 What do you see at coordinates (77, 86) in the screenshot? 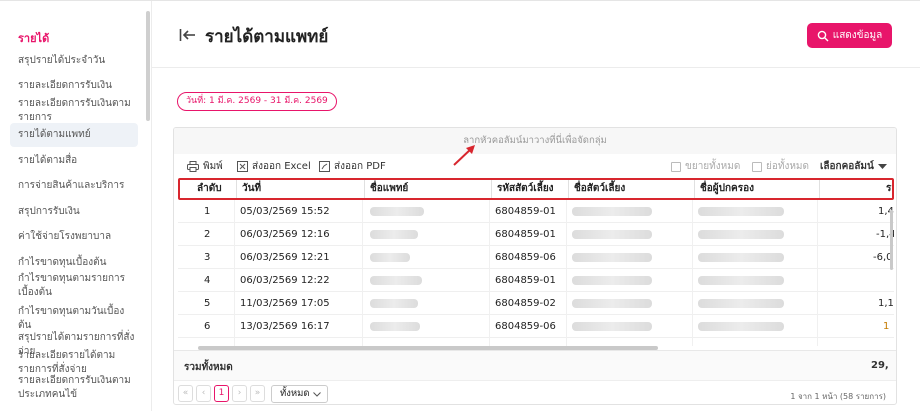
I see `sidebar-item-payment-details: รายละเอียดการรับเงิน` at bounding box center [77, 86].